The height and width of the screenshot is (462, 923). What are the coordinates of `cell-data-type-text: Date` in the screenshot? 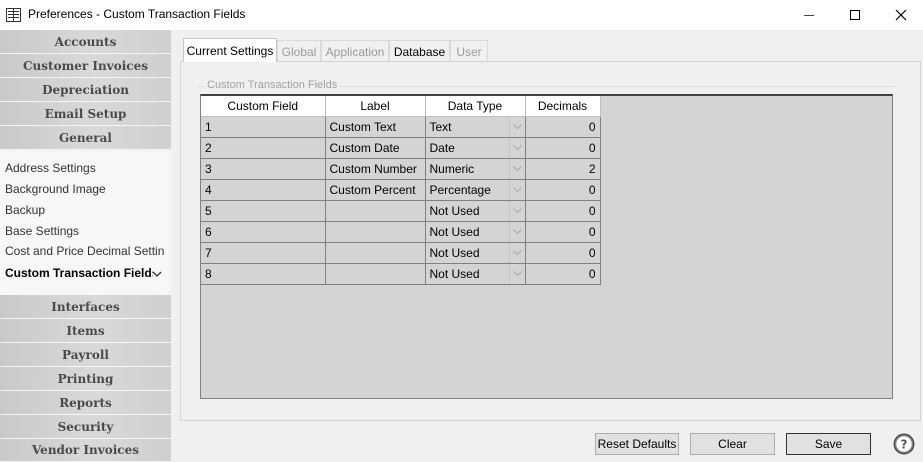 It's located at (442, 147).